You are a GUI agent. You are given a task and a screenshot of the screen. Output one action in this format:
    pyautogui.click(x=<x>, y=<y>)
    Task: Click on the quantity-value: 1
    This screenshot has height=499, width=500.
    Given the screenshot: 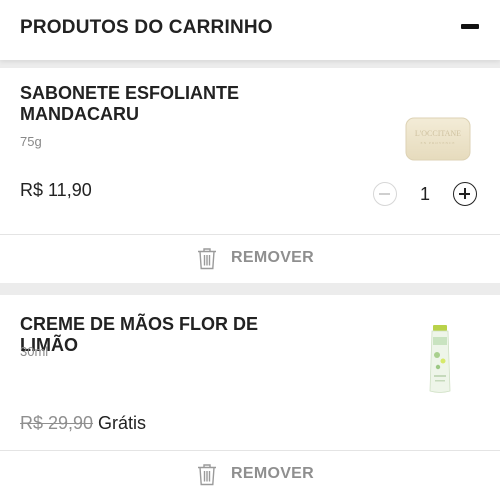 What is the action you would take?
    pyautogui.click(x=424, y=194)
    